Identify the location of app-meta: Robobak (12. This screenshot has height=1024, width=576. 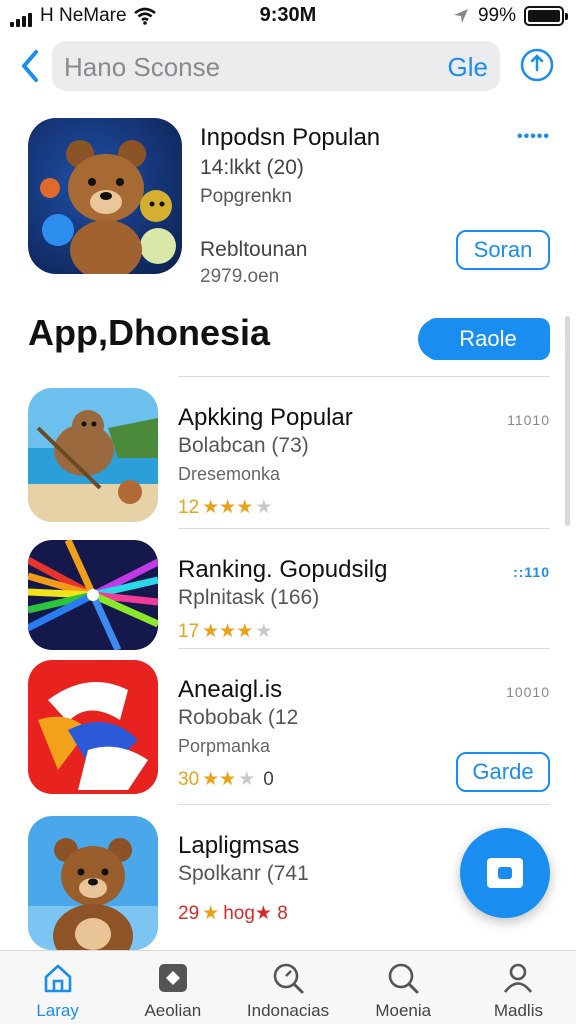
(238, 717).